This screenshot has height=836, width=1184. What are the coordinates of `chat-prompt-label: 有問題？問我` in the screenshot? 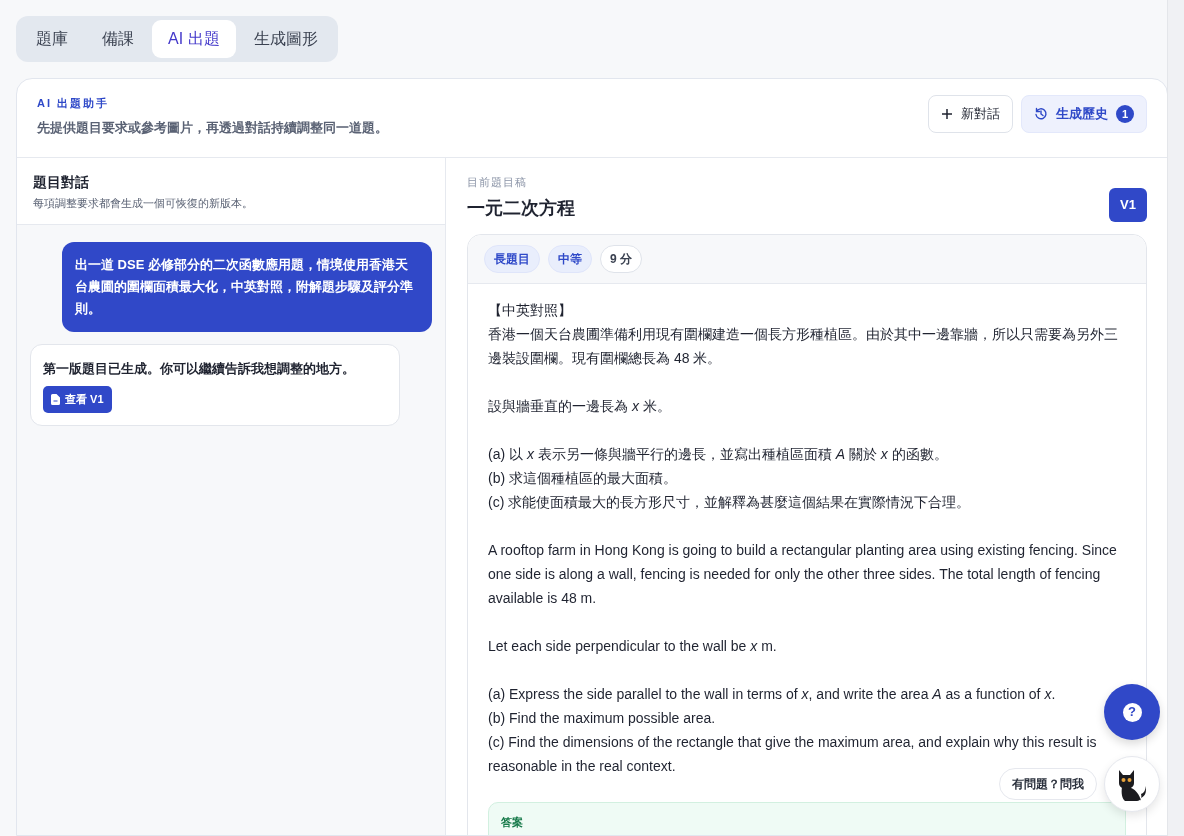 It's located at (1048, 784).